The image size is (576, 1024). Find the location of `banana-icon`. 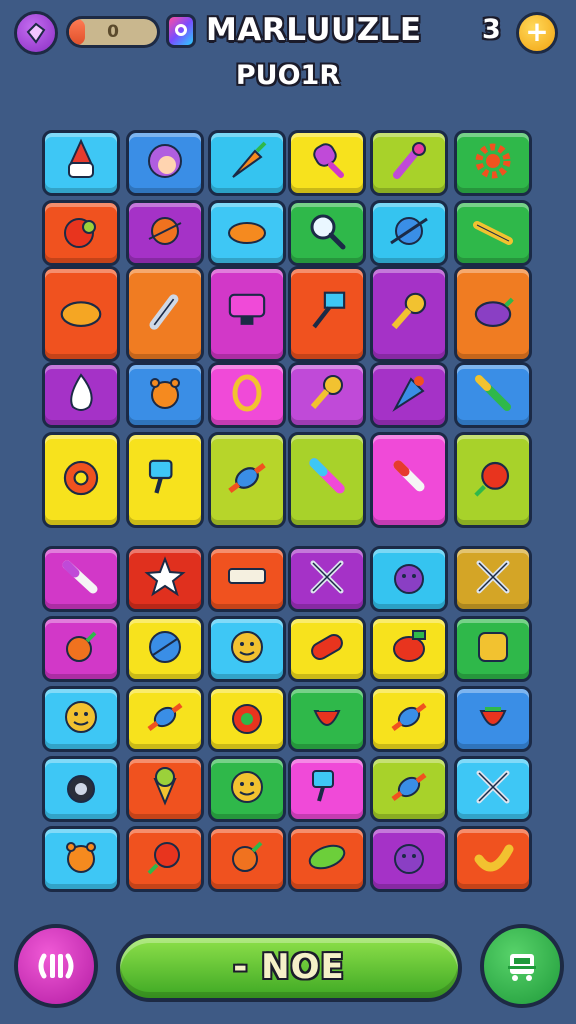

banana-icon is located at coordinates (493, 859).